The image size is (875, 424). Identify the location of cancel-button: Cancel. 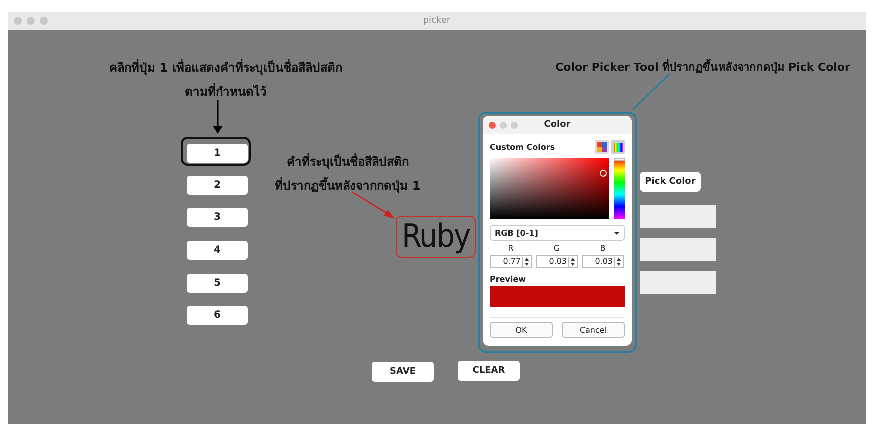
(593, 330).